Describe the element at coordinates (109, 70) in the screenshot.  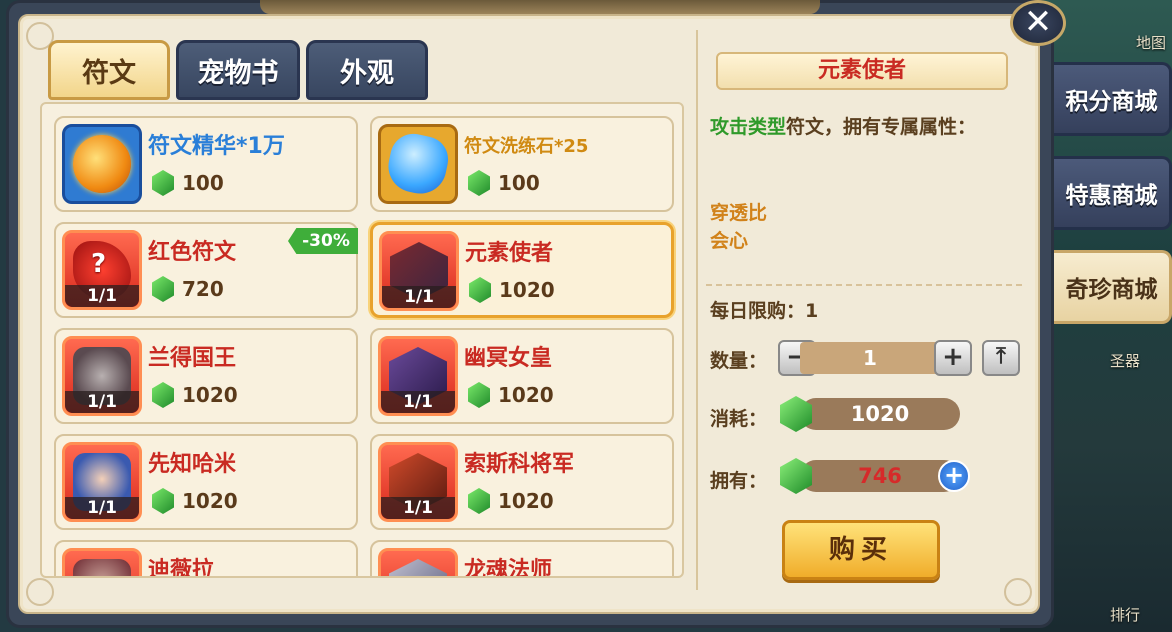
I see `tab-runes: 符文` at that location.